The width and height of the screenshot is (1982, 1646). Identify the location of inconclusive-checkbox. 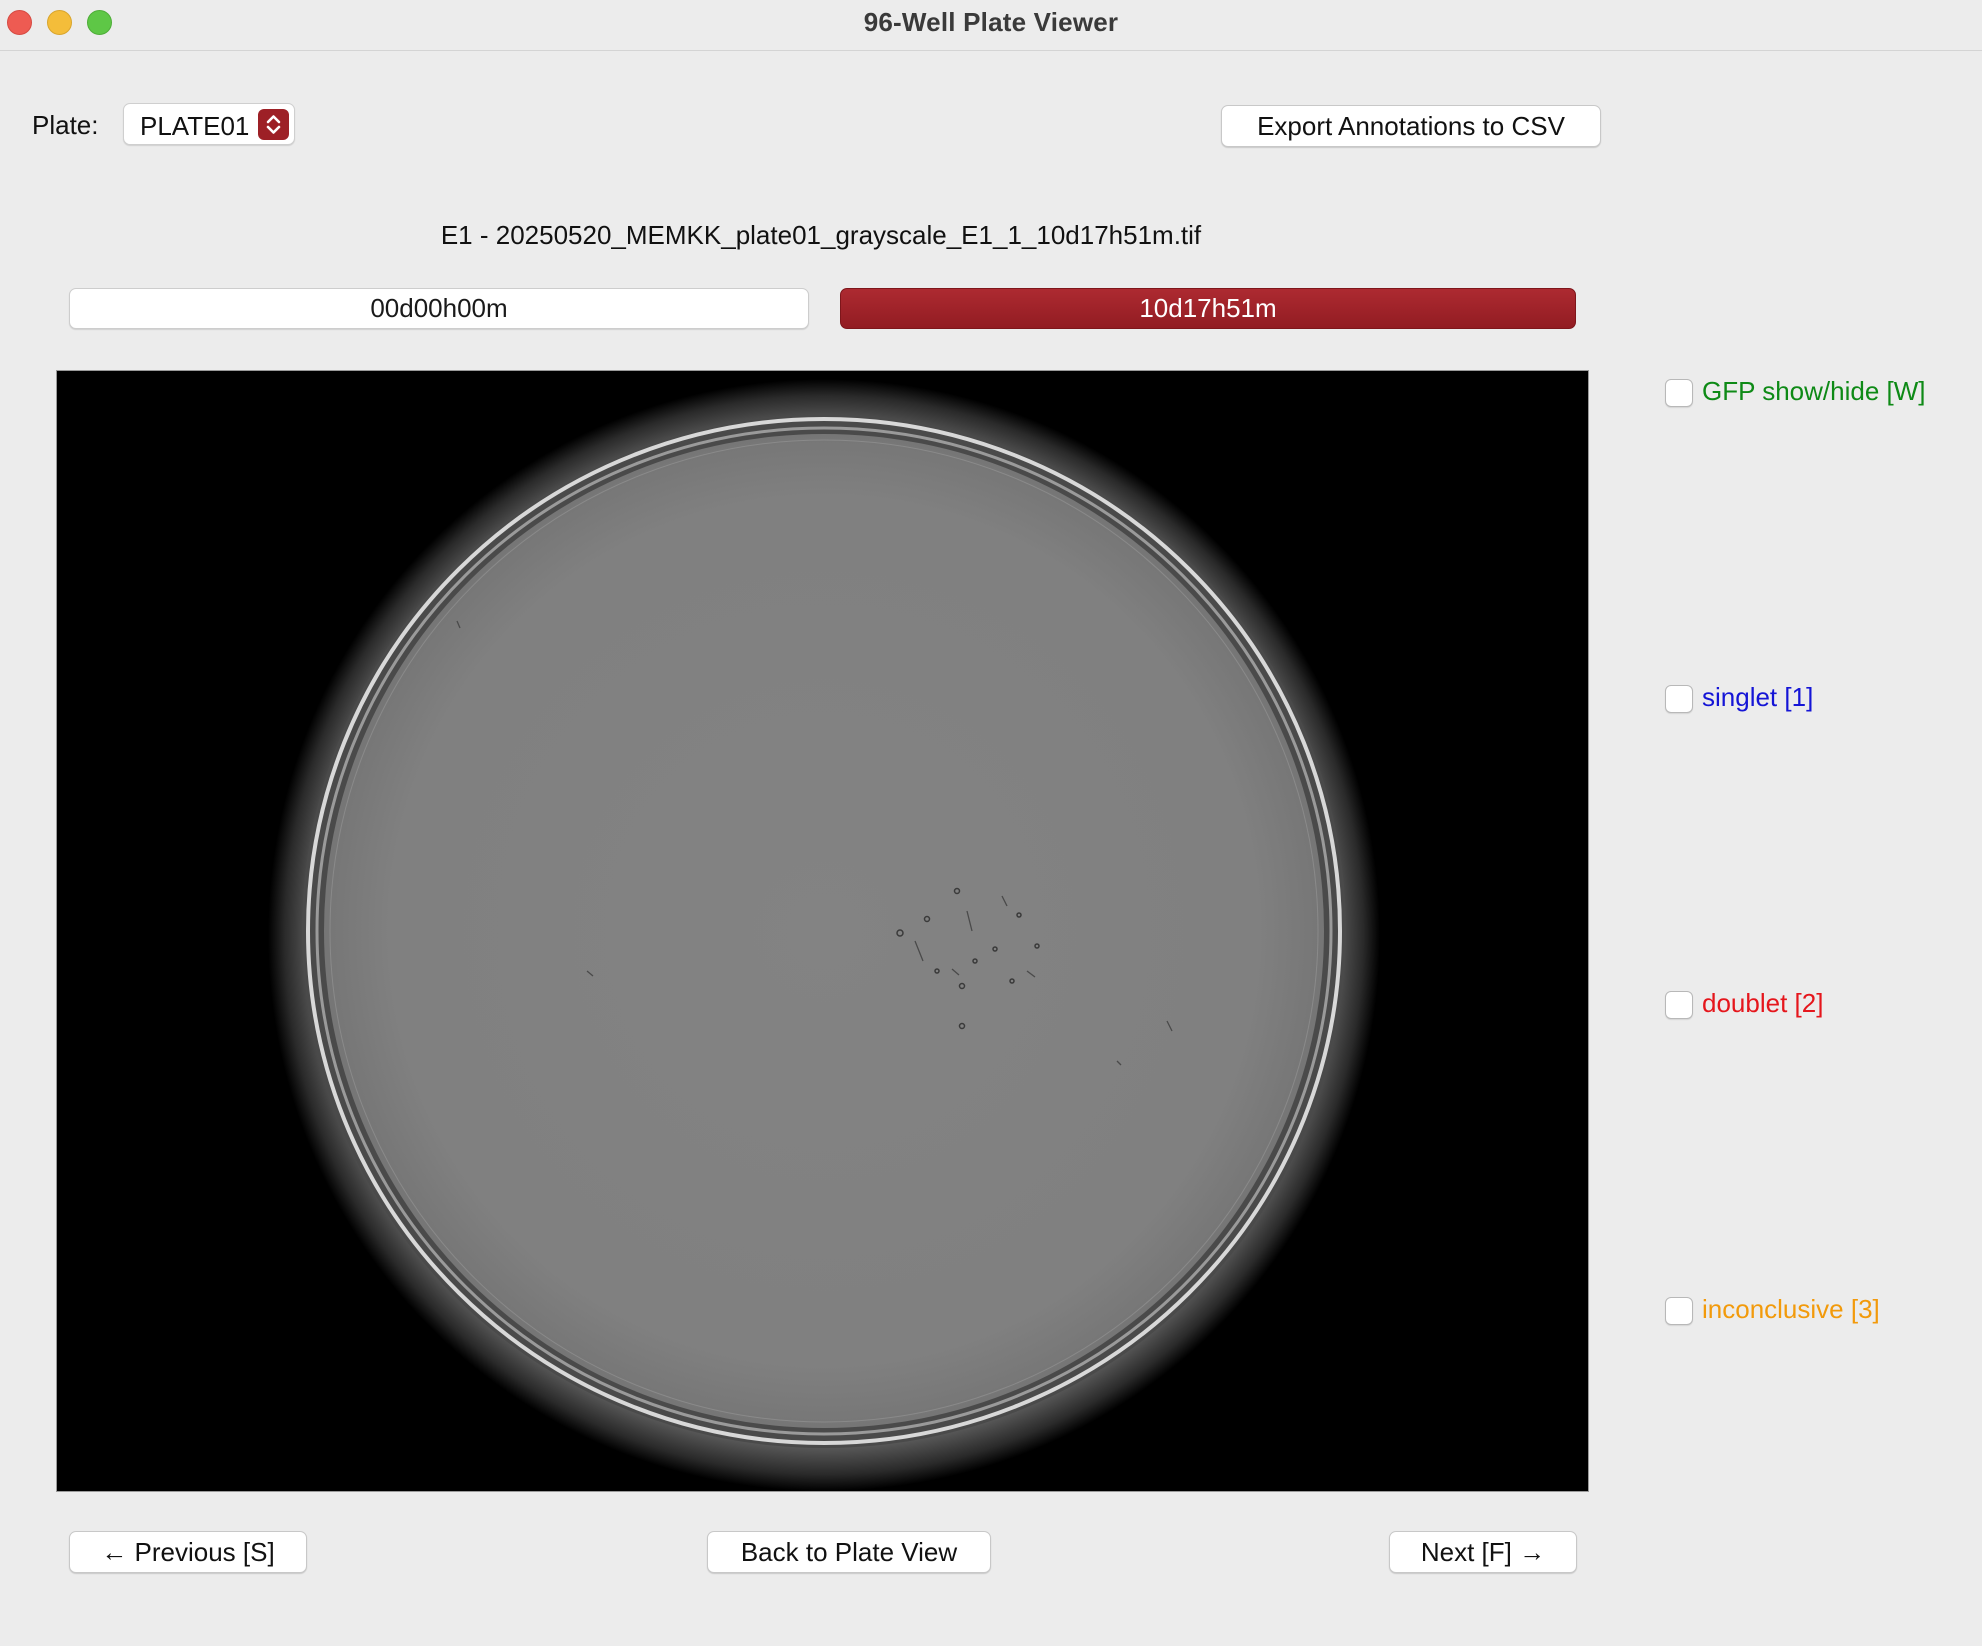
(1679, 1311).